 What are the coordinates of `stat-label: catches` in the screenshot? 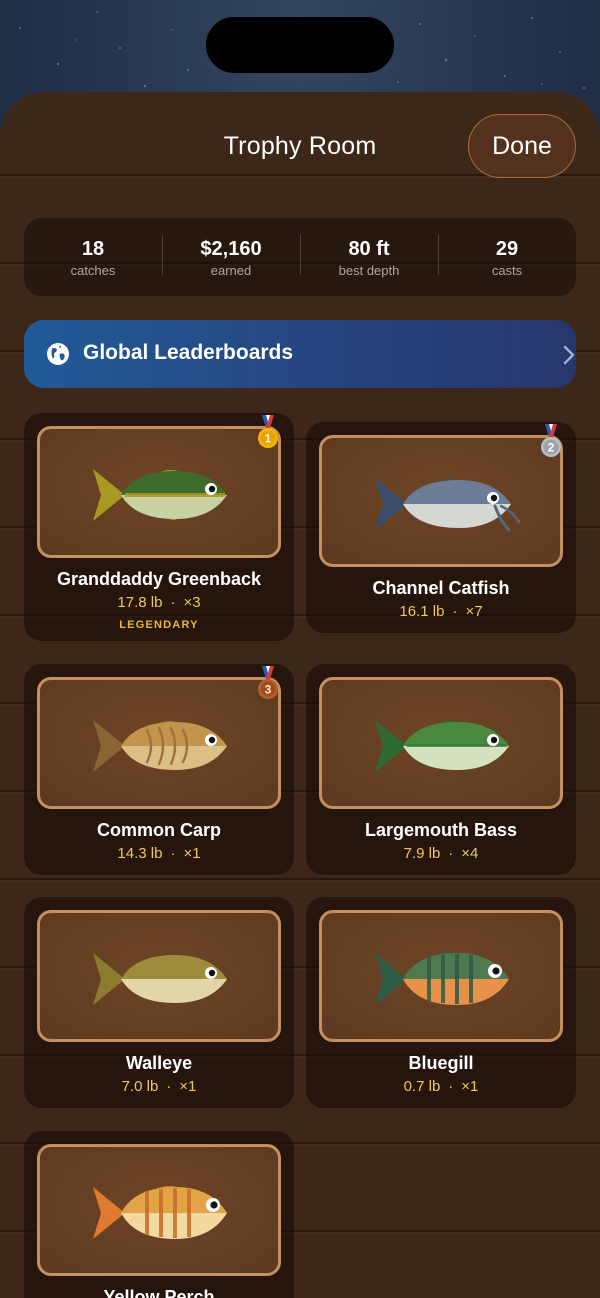 It's located at (93, 270).